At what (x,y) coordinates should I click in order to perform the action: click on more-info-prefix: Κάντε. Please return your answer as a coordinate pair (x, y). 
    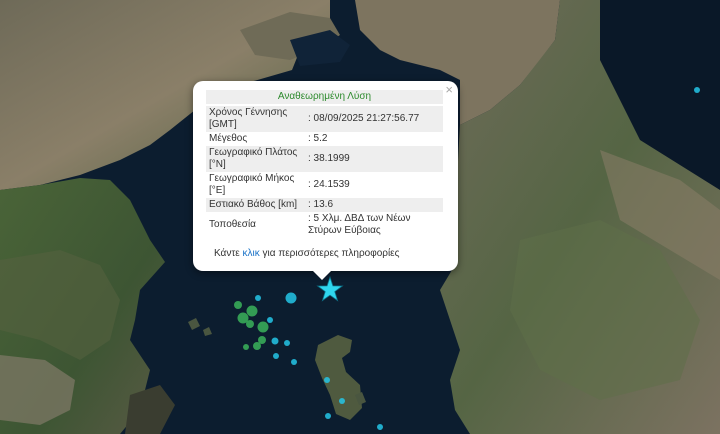
    Looking at the image, I should click on (227, 253).